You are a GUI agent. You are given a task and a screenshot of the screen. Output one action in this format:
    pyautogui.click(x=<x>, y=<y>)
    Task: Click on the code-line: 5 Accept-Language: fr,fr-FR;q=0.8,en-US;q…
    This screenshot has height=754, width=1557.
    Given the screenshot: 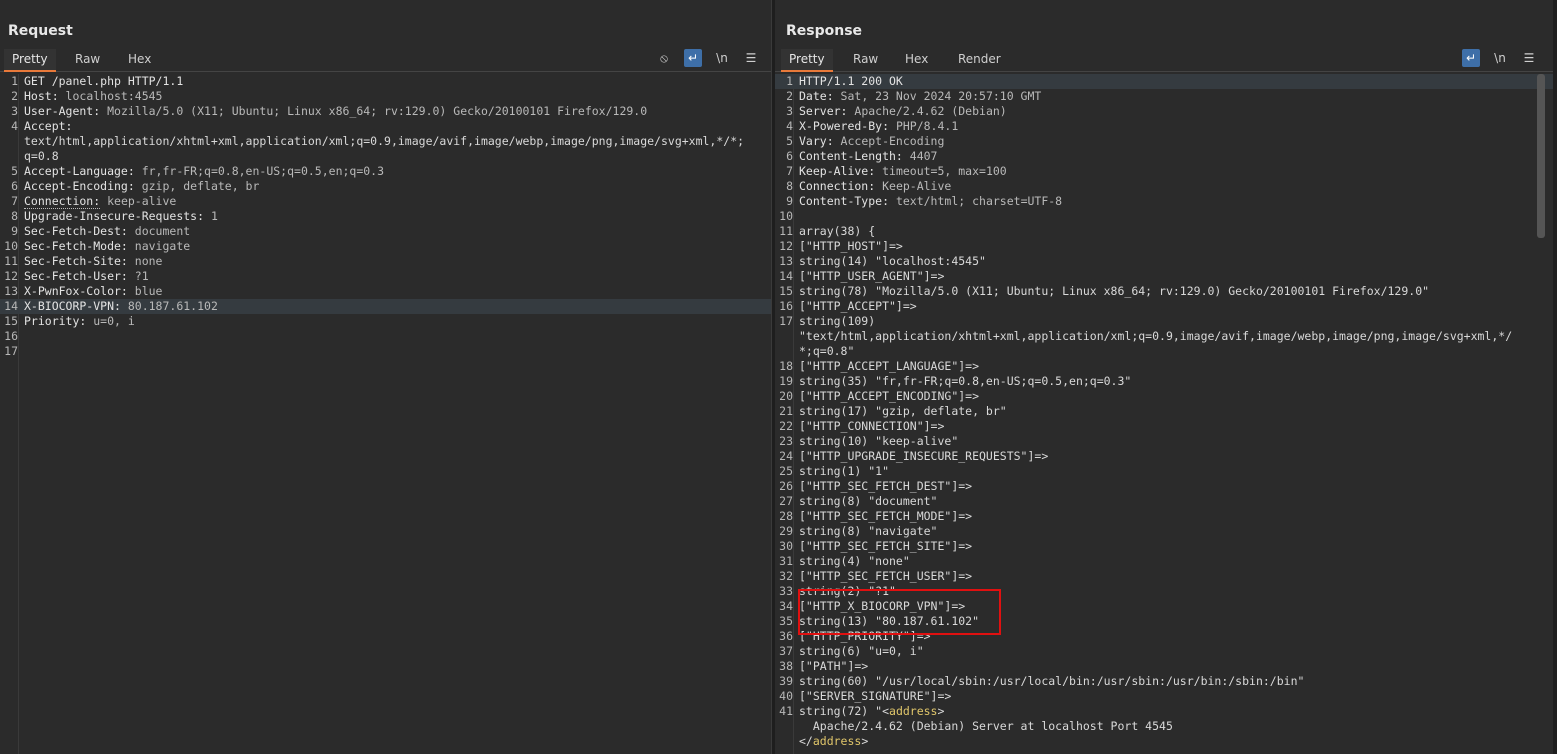 What is the action you would take?
    pyautogui.click(x=385, y=171)
    